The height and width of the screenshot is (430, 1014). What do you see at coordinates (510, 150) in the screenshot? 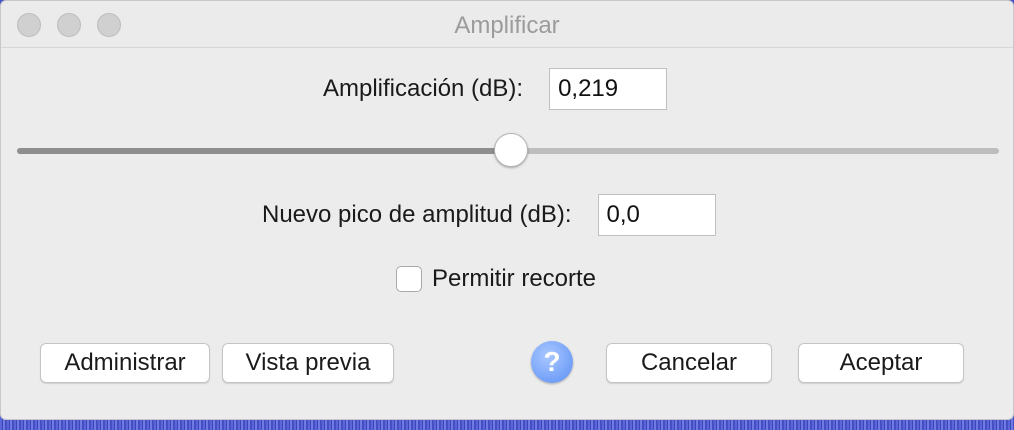
I see `slider-thumb` at bounding box center [510, 150].